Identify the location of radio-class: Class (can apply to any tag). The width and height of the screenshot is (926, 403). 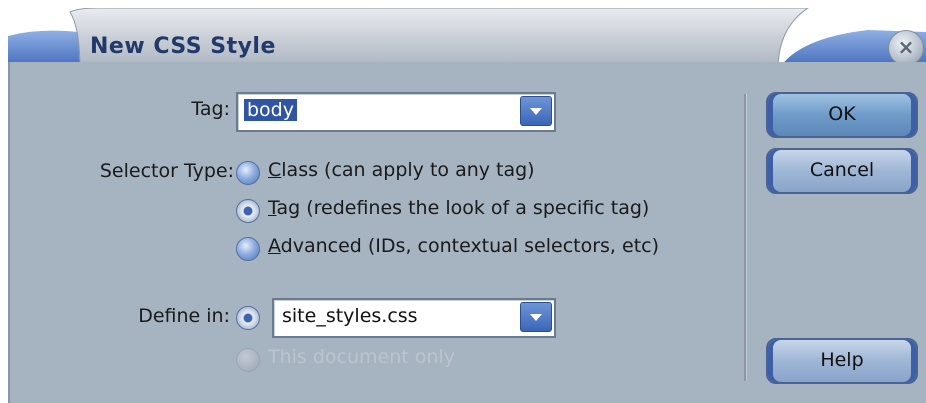
(476, 174).